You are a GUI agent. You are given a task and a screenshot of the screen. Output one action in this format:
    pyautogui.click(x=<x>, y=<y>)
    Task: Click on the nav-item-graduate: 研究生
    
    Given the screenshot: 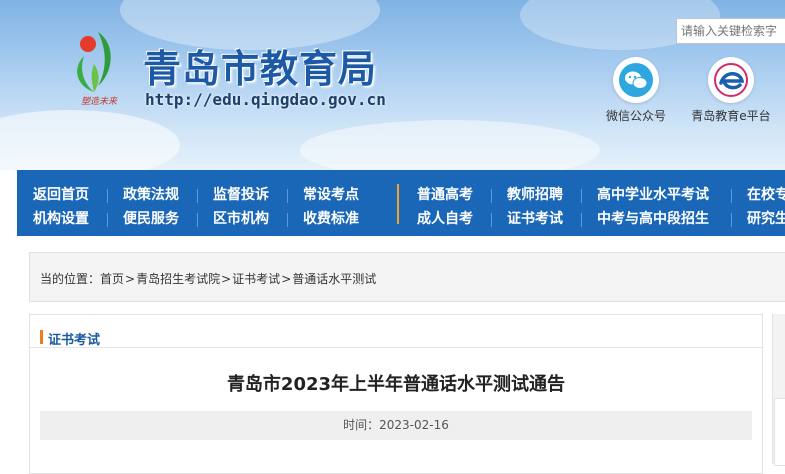 What is the action you would take?
    pyautogui.click(x=766, y=218)
    